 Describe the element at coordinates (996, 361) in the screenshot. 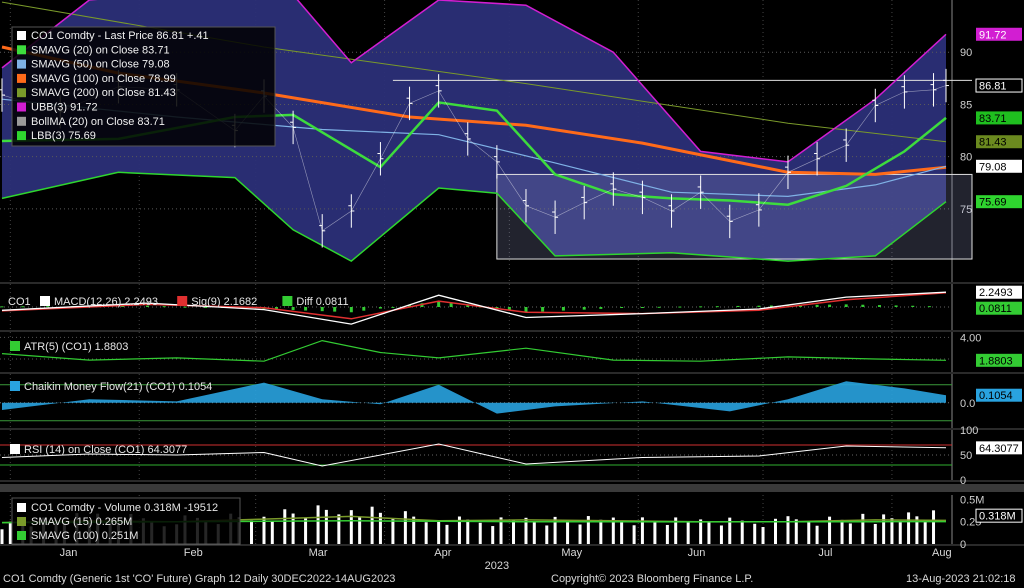

I see `atr-badge: 1.8803` at that location.